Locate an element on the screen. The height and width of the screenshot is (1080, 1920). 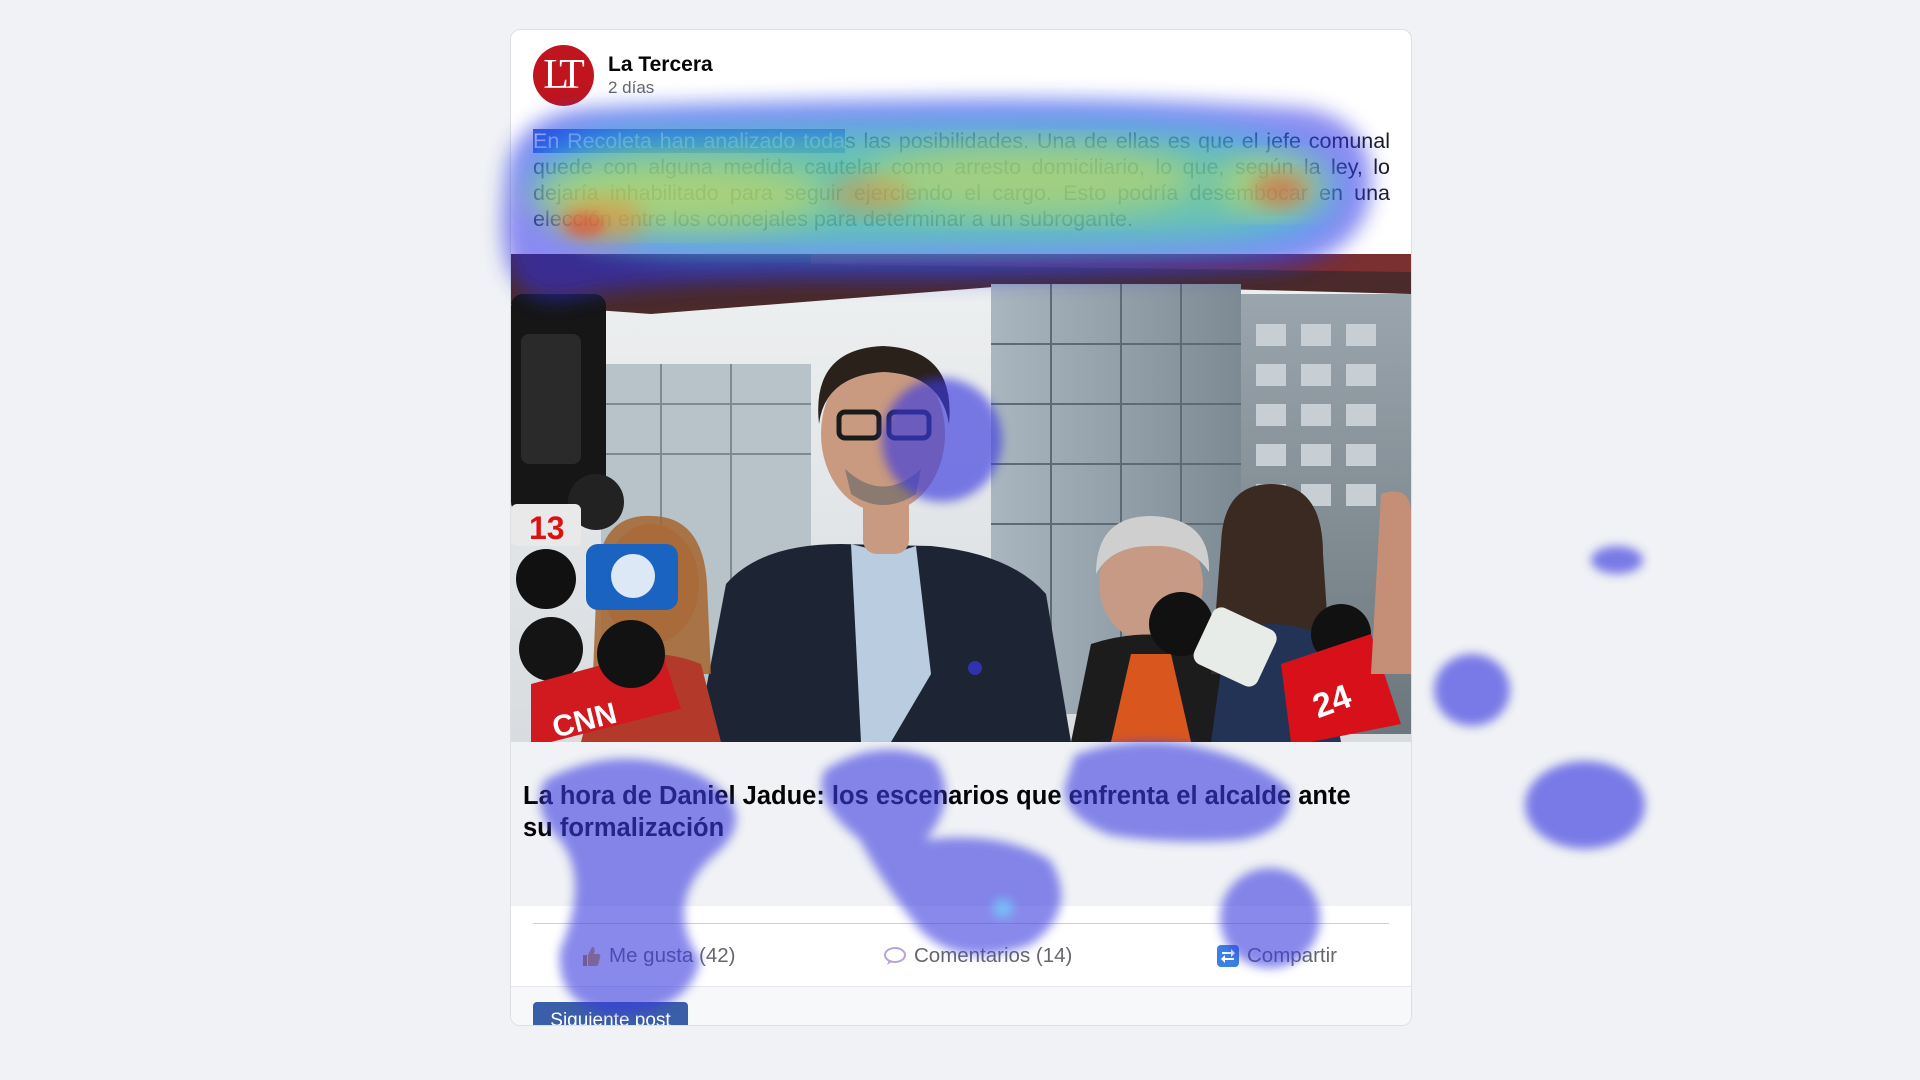
post-header: LT La Tercera 2 días is located at coordinates (623, 75).